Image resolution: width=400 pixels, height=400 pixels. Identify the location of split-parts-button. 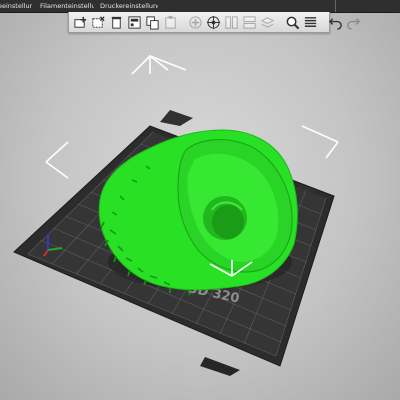
(249, 22).